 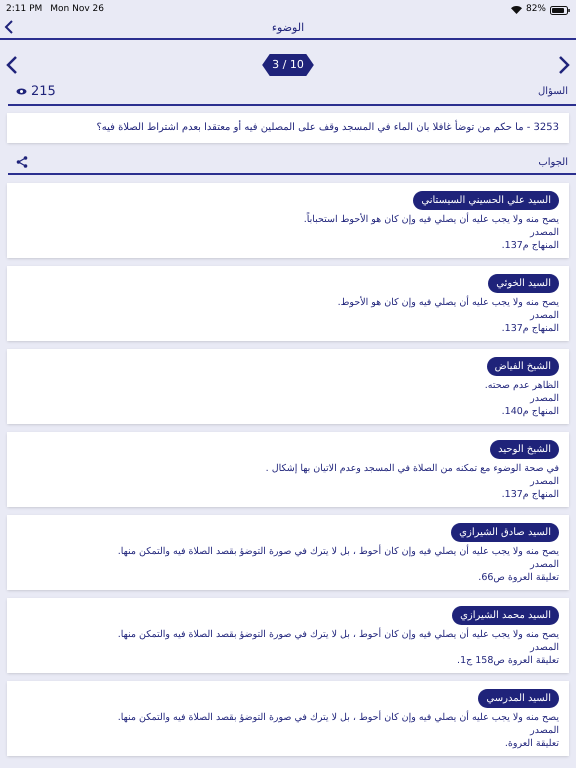 I want to click on scholar-badge: السيد الخوئي, so click(x=523, y=283).